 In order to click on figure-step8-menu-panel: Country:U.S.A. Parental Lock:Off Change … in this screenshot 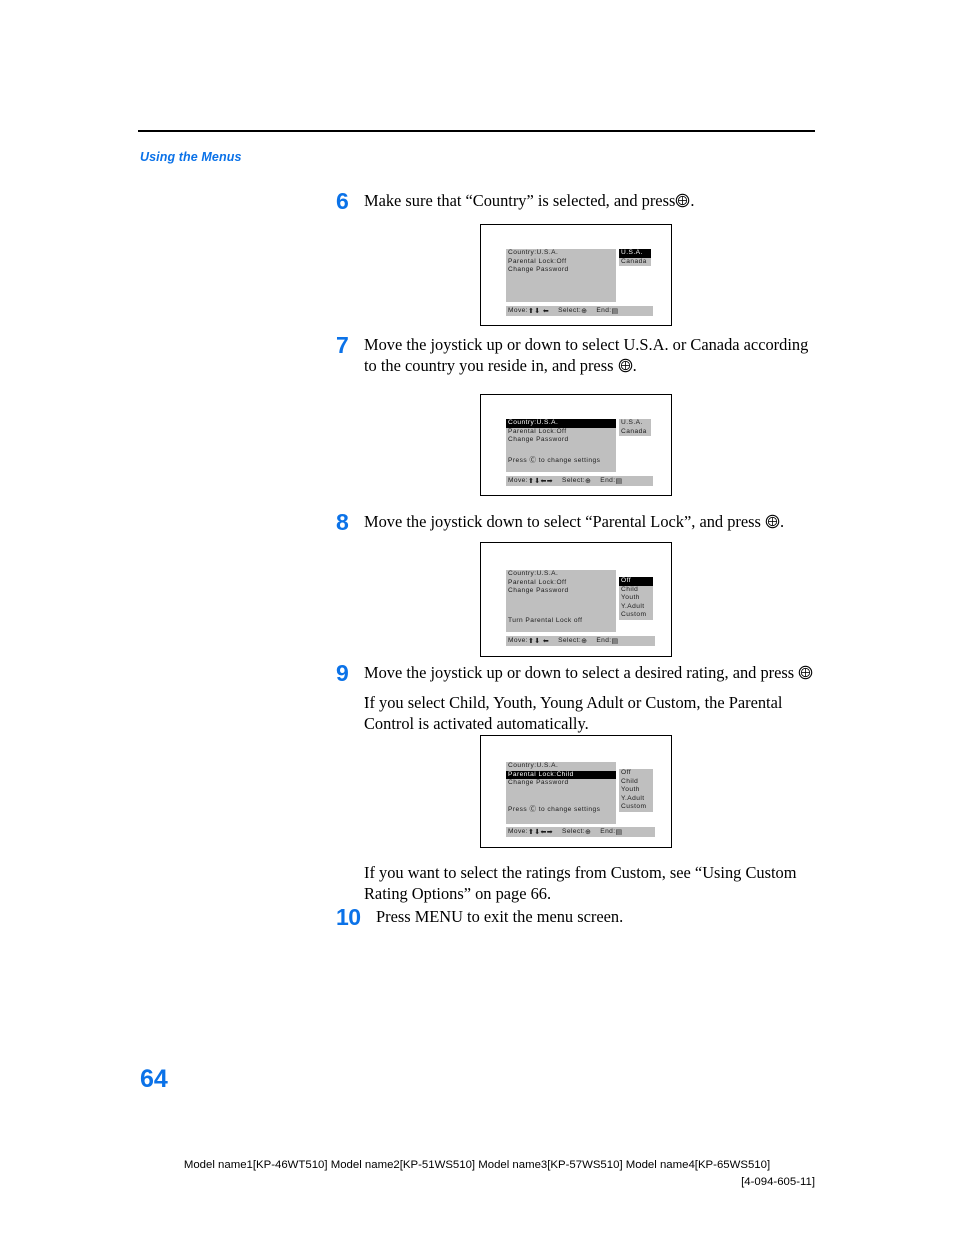, I will do `click(561, 601)`.